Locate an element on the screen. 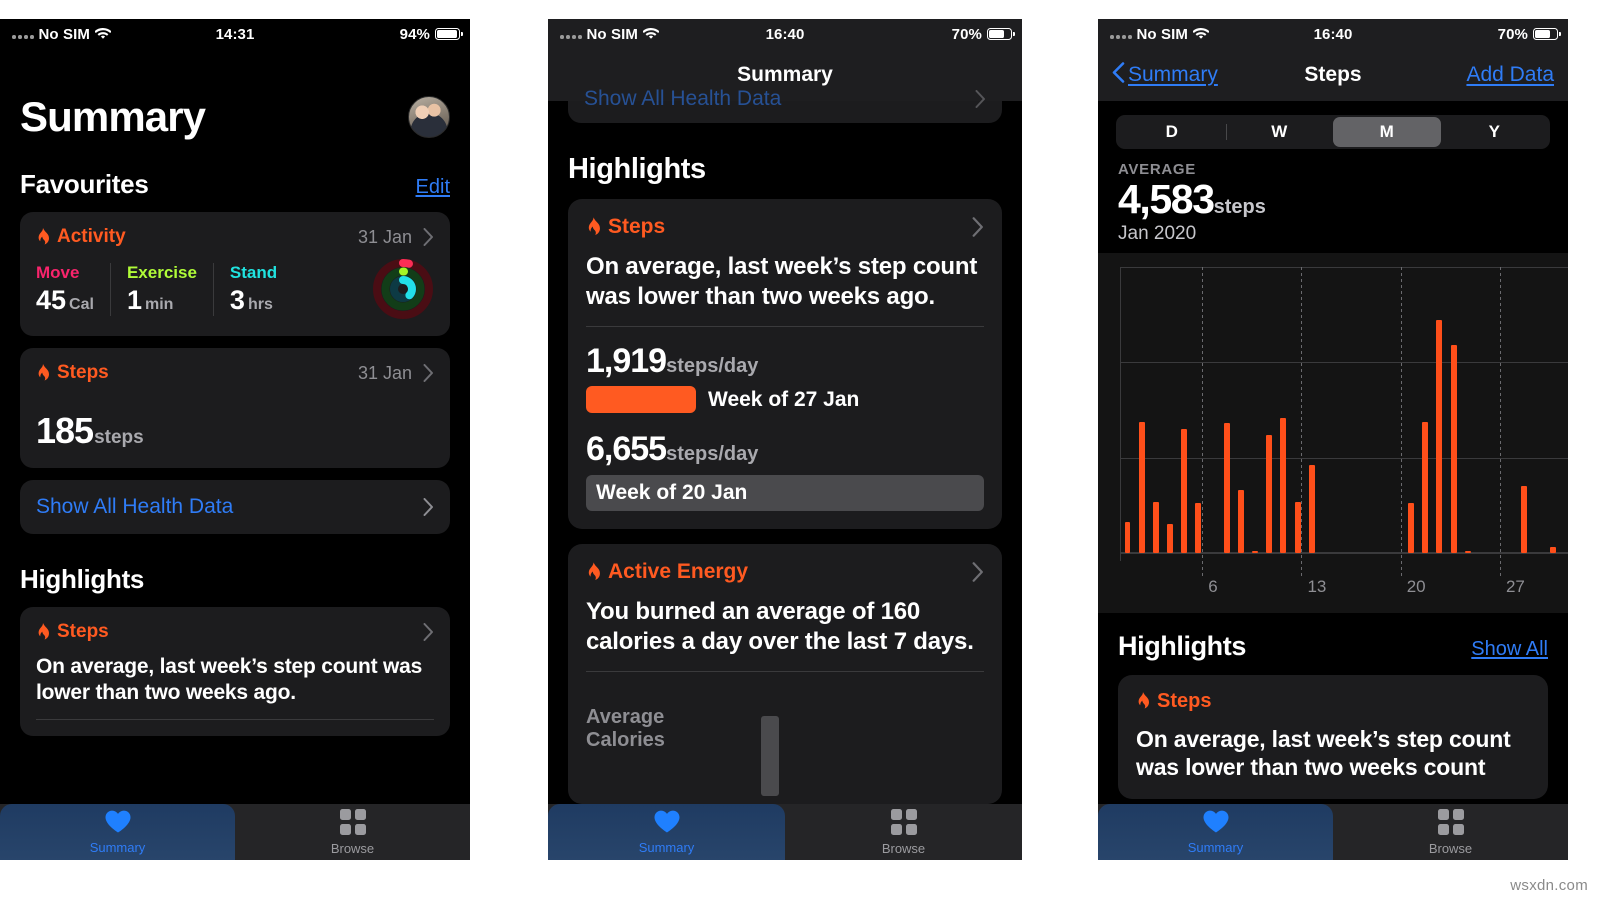 This screenshot has height=900, width=1600. status-bar-1: No SIM 14:31 94% is located at coordinates (235, 34).